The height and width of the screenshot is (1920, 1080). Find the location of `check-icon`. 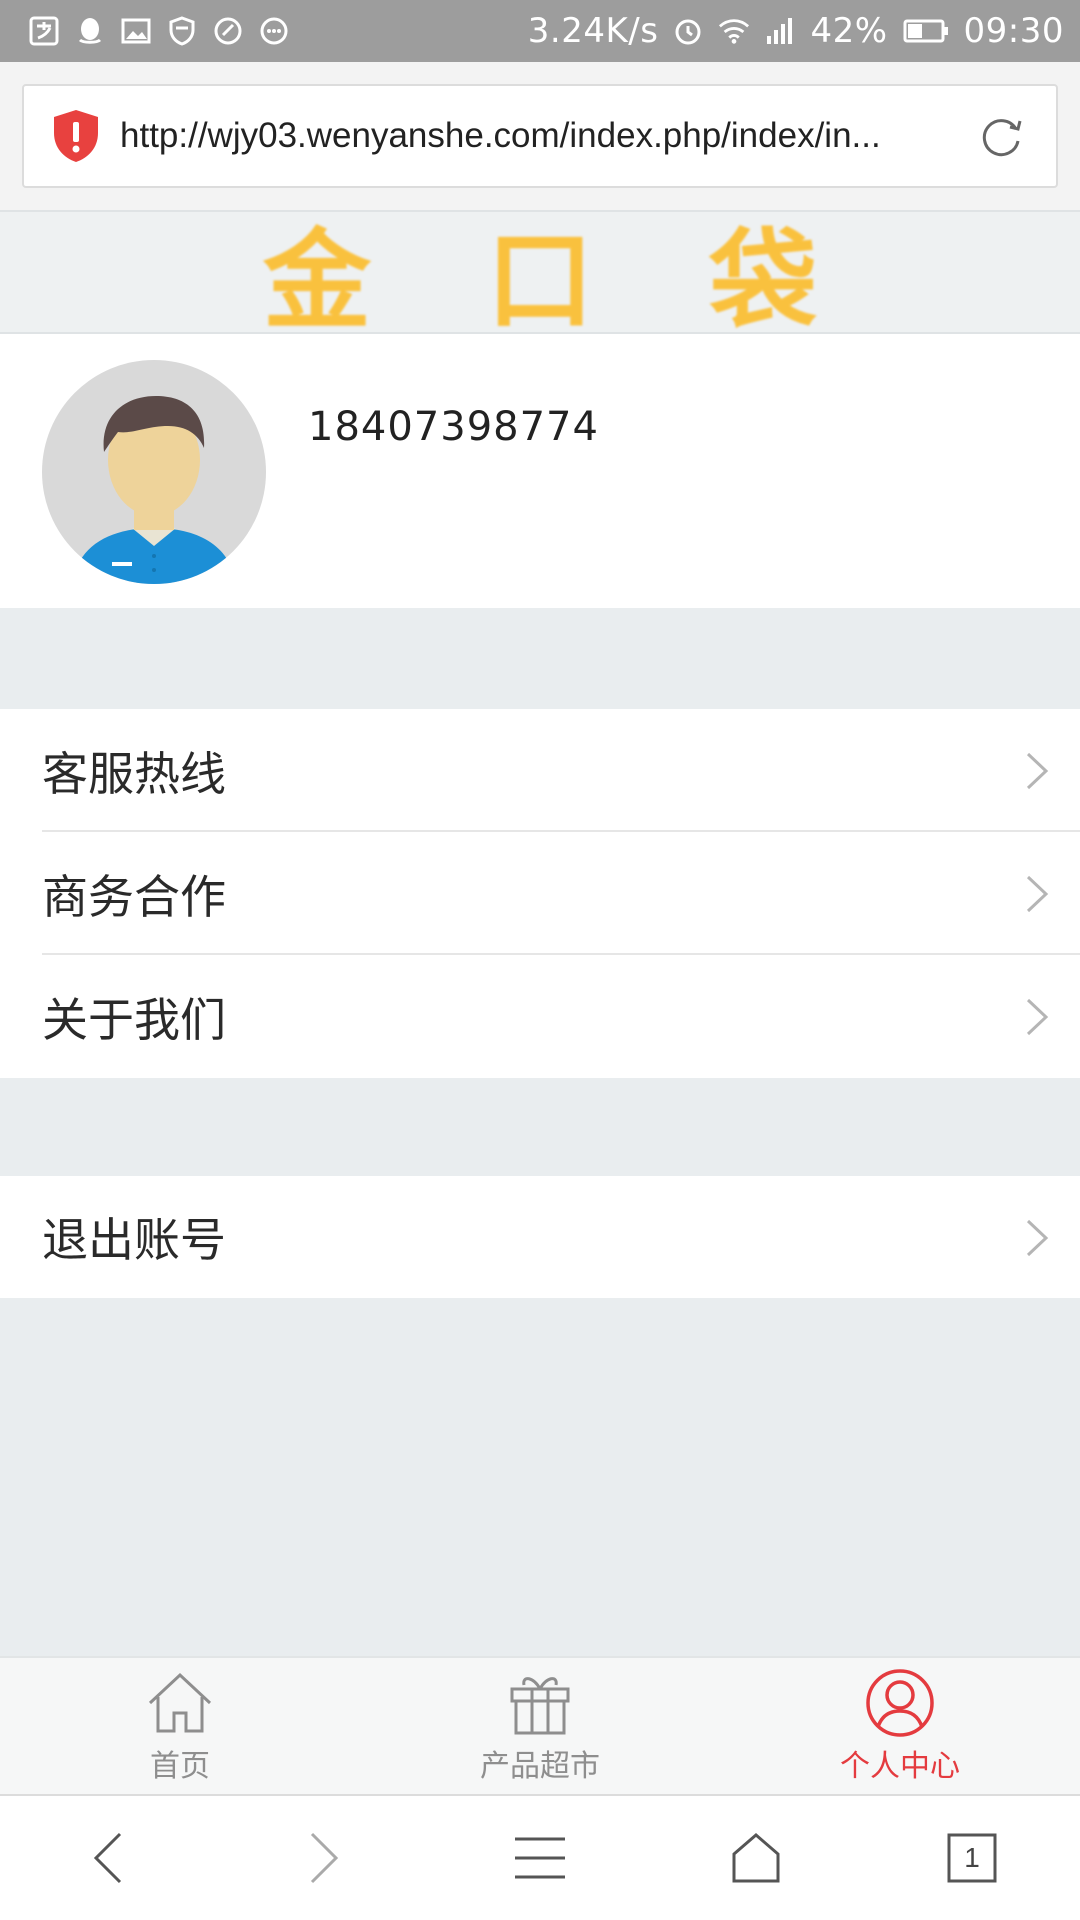

check-icon is located at coordinates (228, 31).